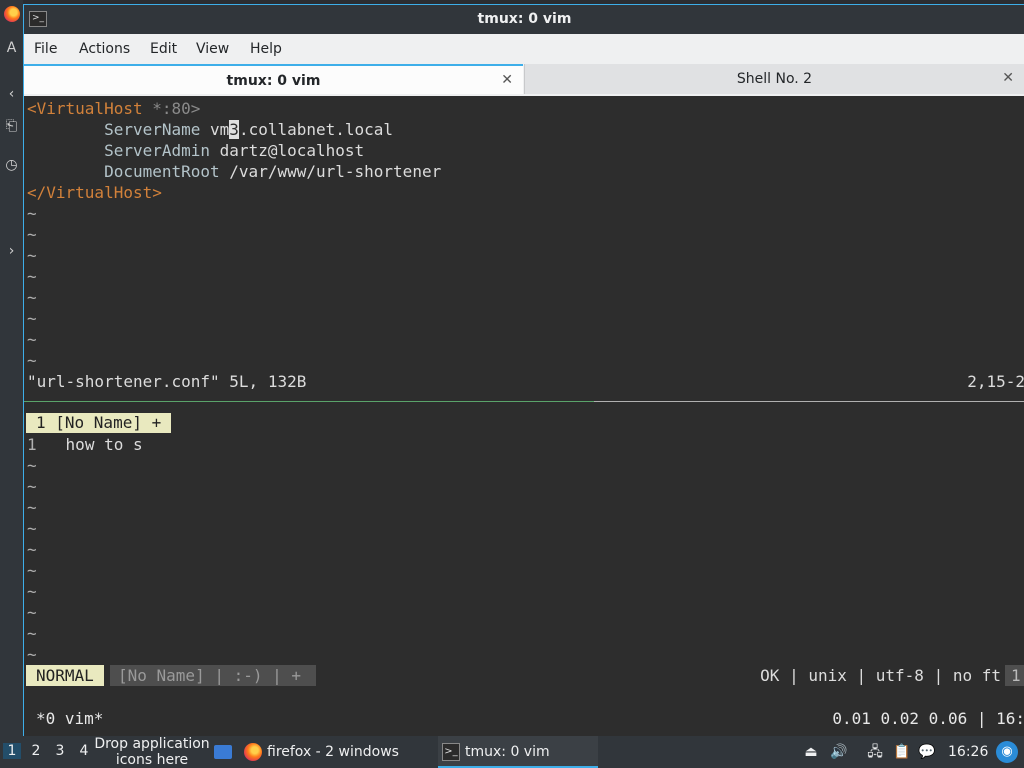  What do you see at coordinates (287, 150) in the screenshot?
I see `value: dartz@localhost` at bounding box center [287, 150].